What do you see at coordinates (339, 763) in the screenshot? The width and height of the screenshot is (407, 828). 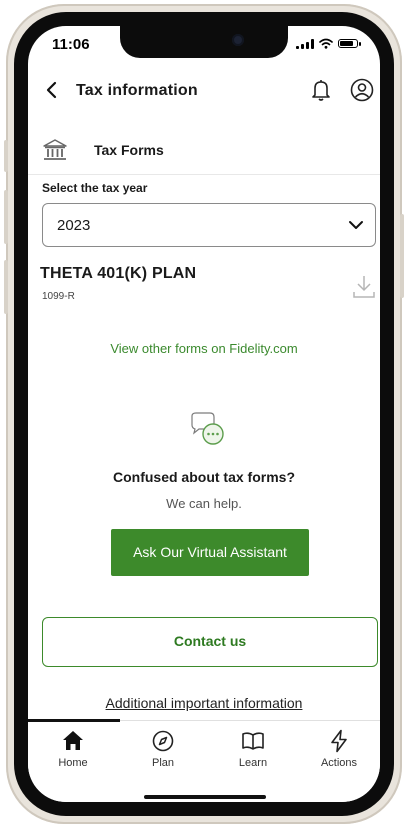 I see `tab-label-actions: Actions` at bounding box center [339, 763].